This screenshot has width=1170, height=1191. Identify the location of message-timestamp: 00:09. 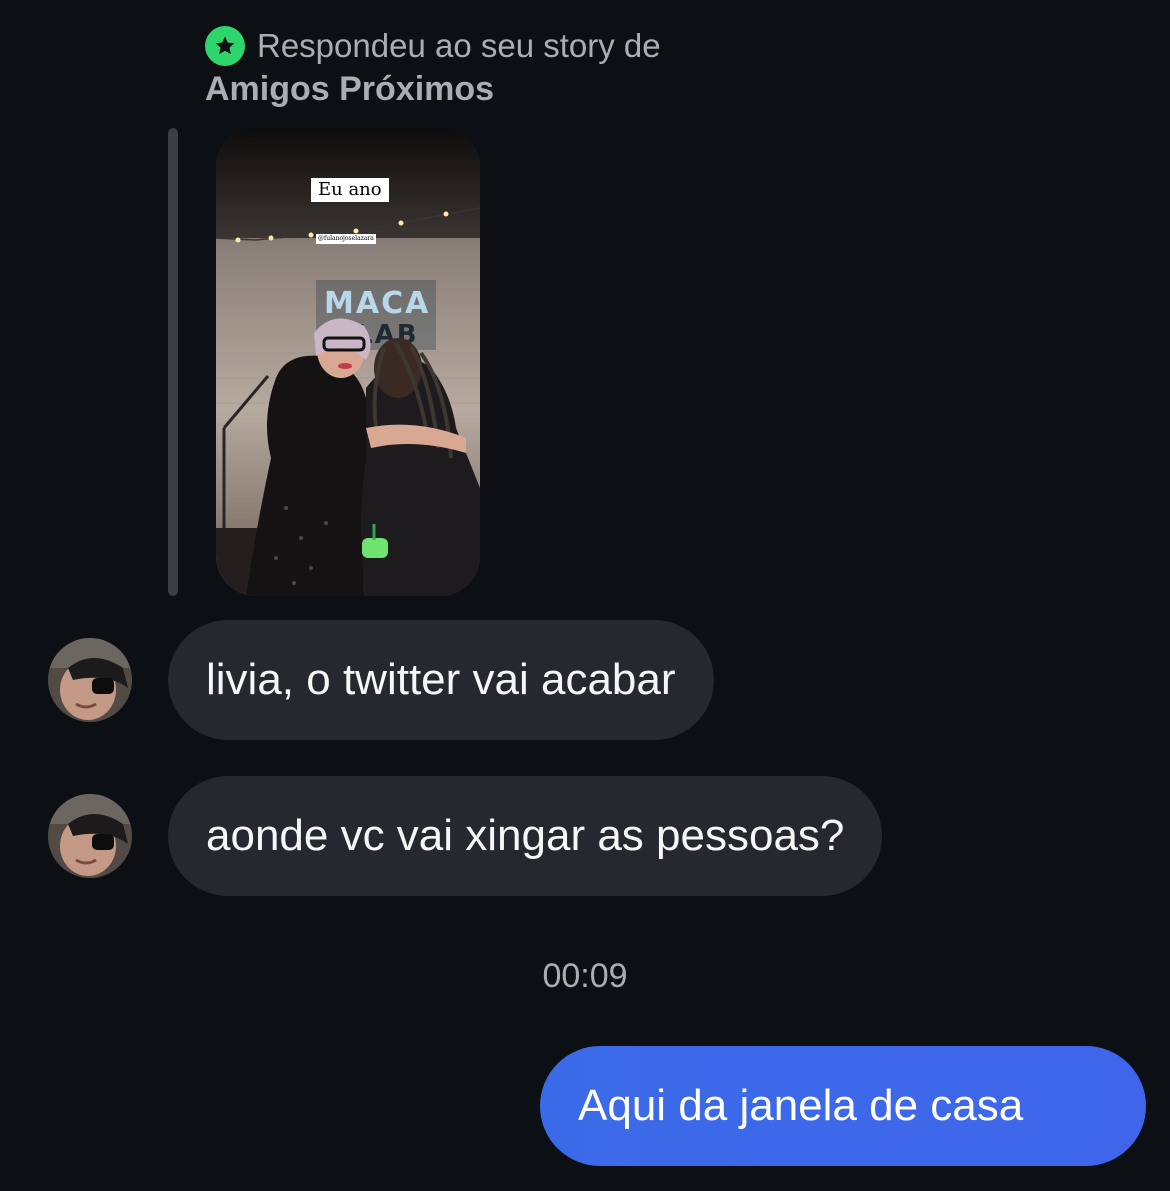
(585, 976).